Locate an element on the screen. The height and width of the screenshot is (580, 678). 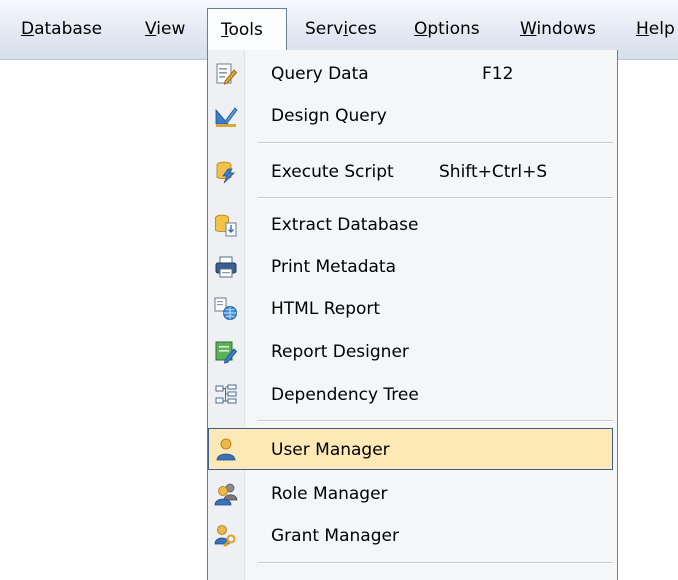
menu-item-label: Role Manager is located at coordinates (329, 494).